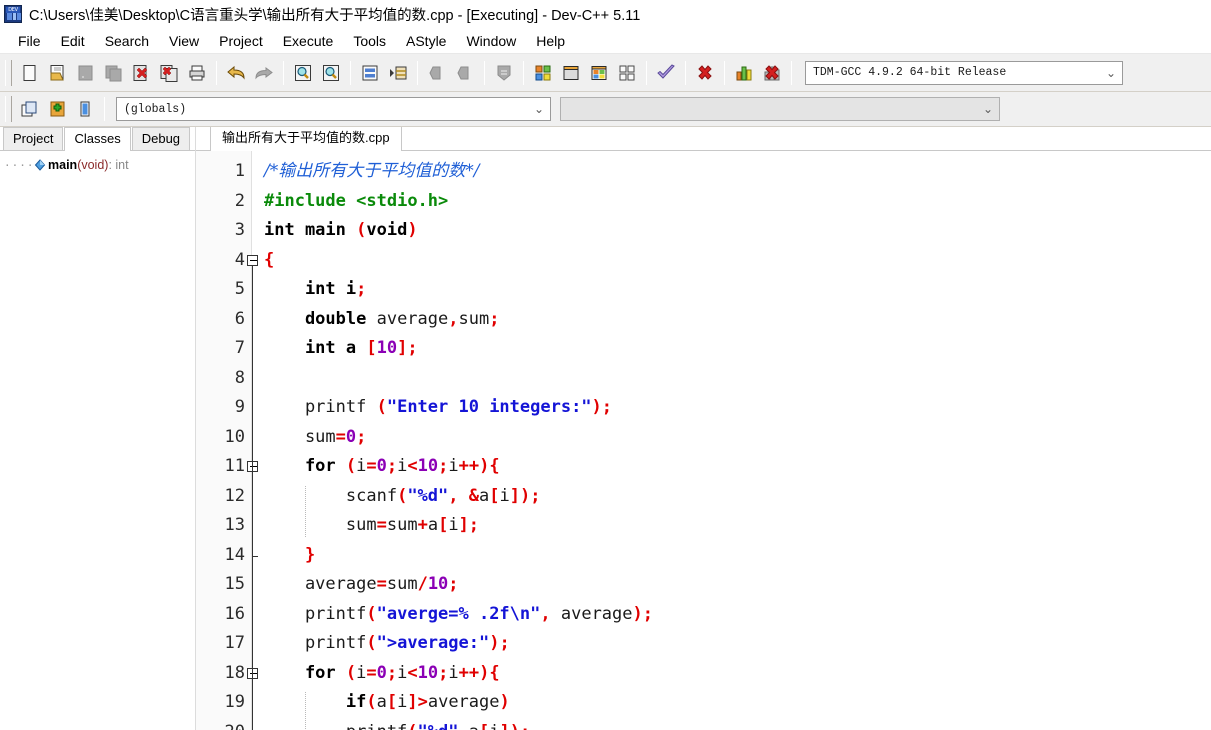 The image size is (1211, 730). Describe the element at coordinates (239, 407) in the screenshot. I see `line-number: 9` at that location.